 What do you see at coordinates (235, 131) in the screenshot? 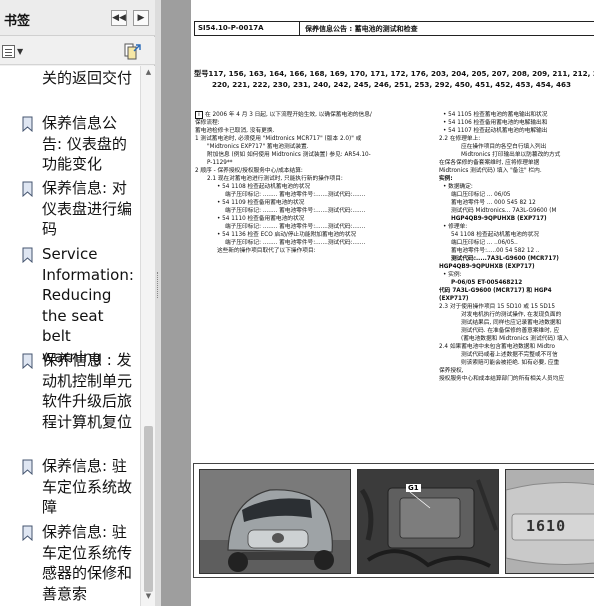
I see `text-line-content: 蓄电池检修卡已取消, 没有更换.` at bounding box center [235, 131].